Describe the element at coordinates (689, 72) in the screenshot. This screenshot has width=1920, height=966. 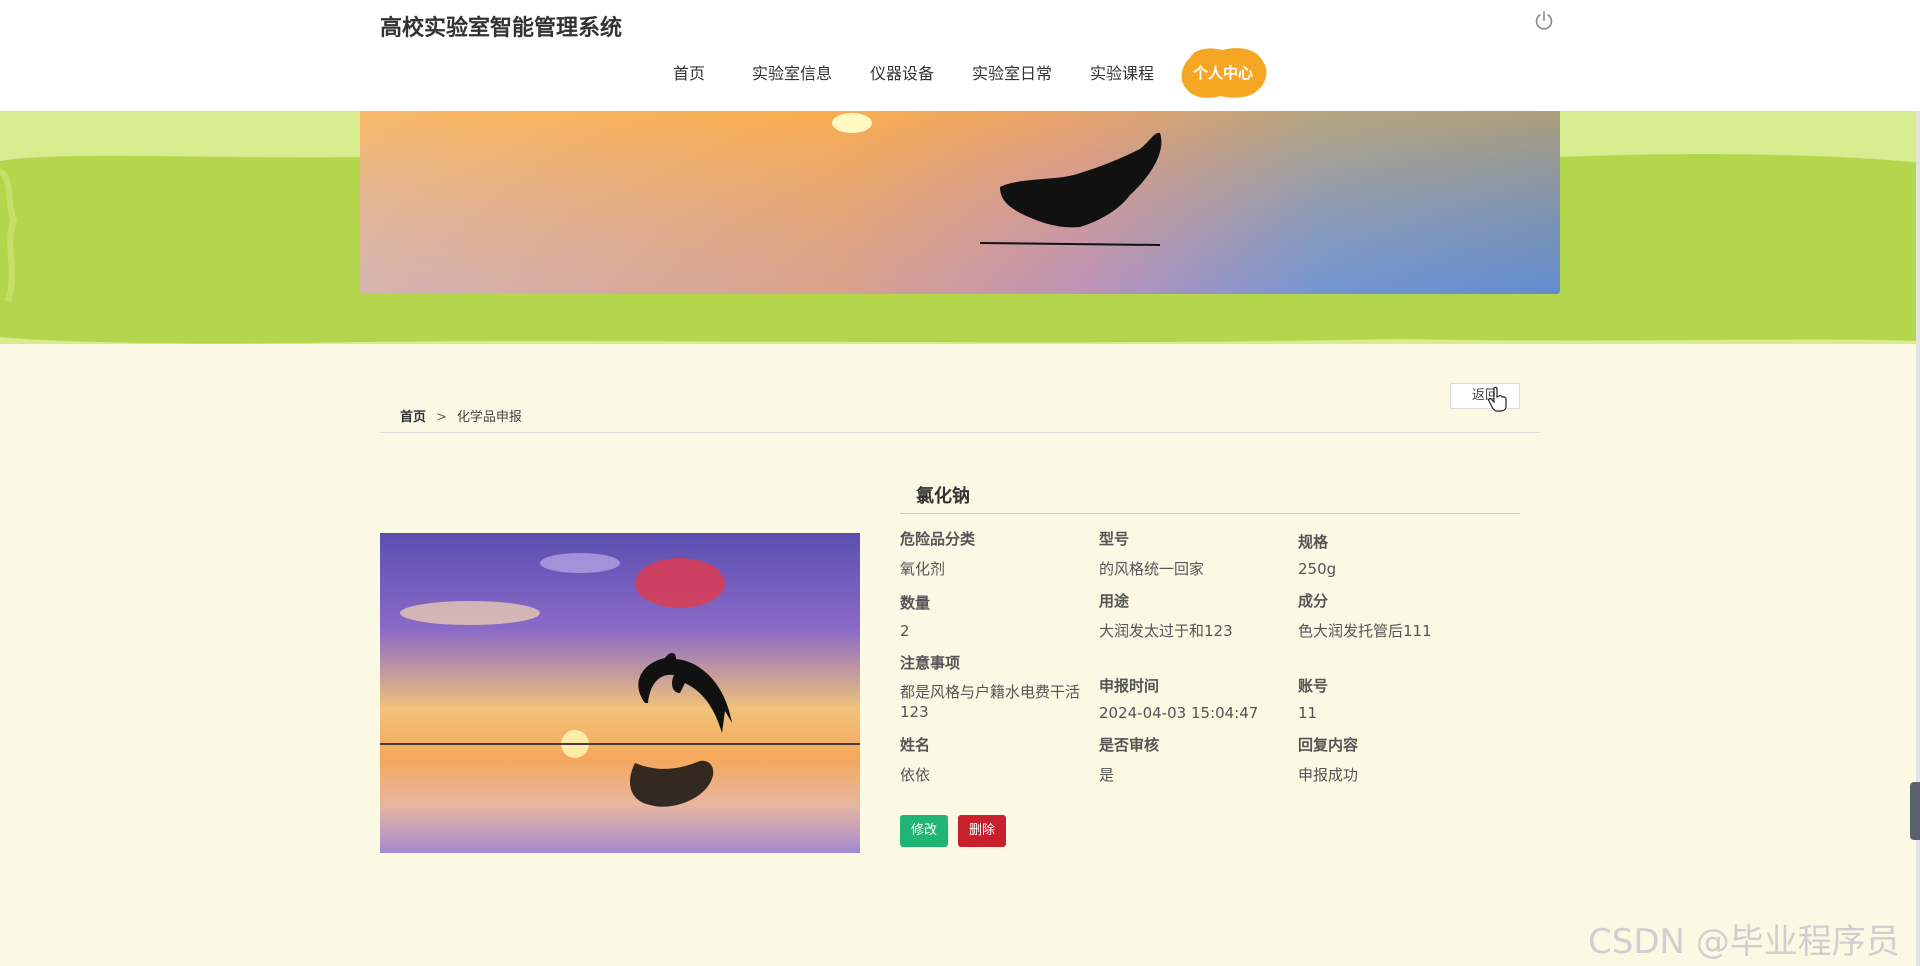
I see `nav-home: 首页` at that location.